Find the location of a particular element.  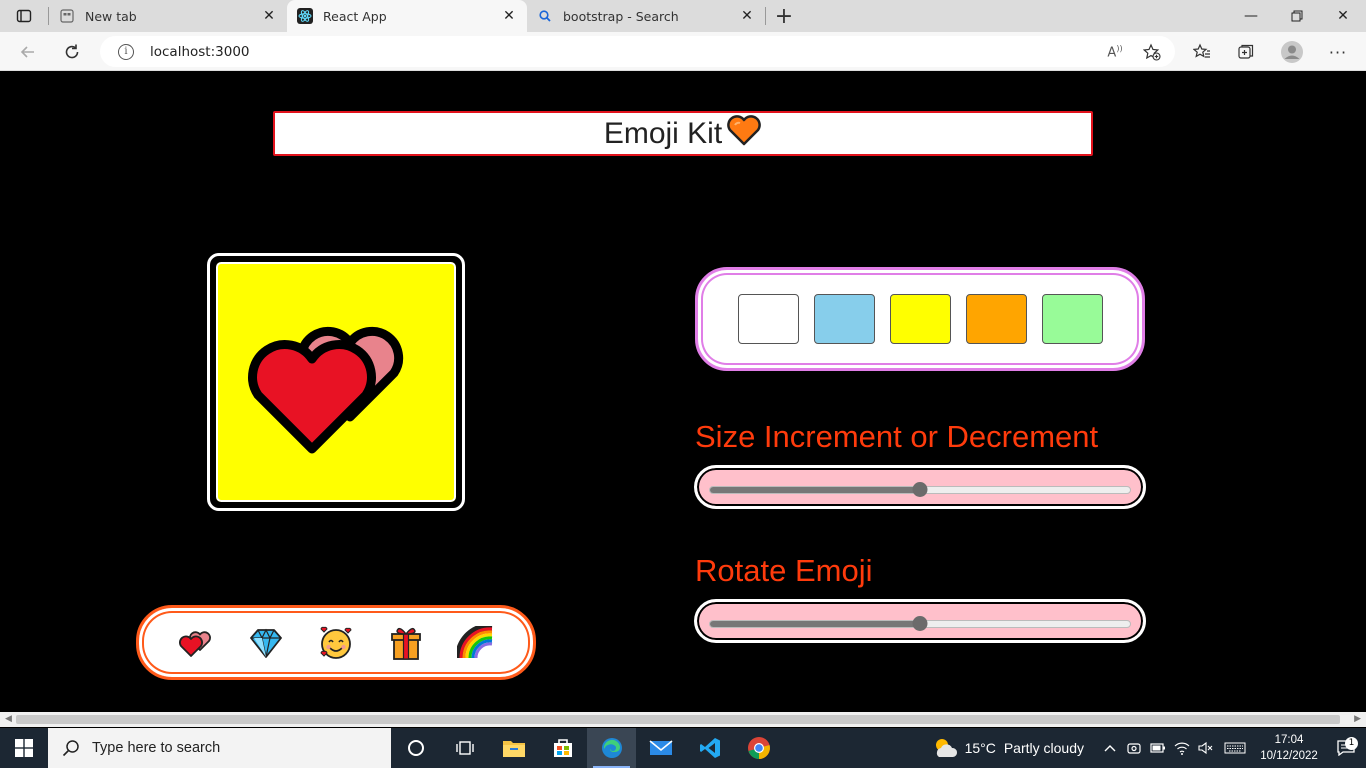

url-field: i localhost:3000 is located at coordinates (637, 51).